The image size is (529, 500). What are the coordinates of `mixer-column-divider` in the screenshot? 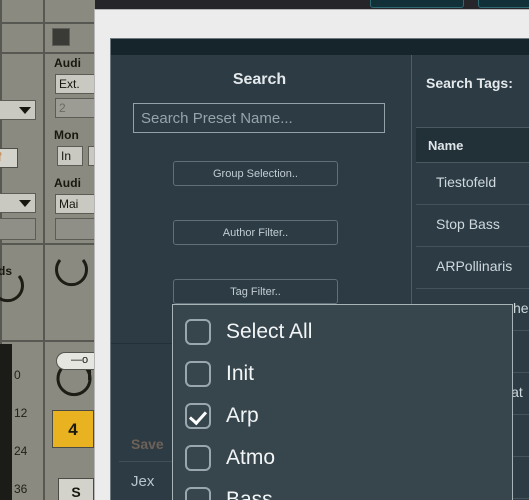 It's located at (44, 250).